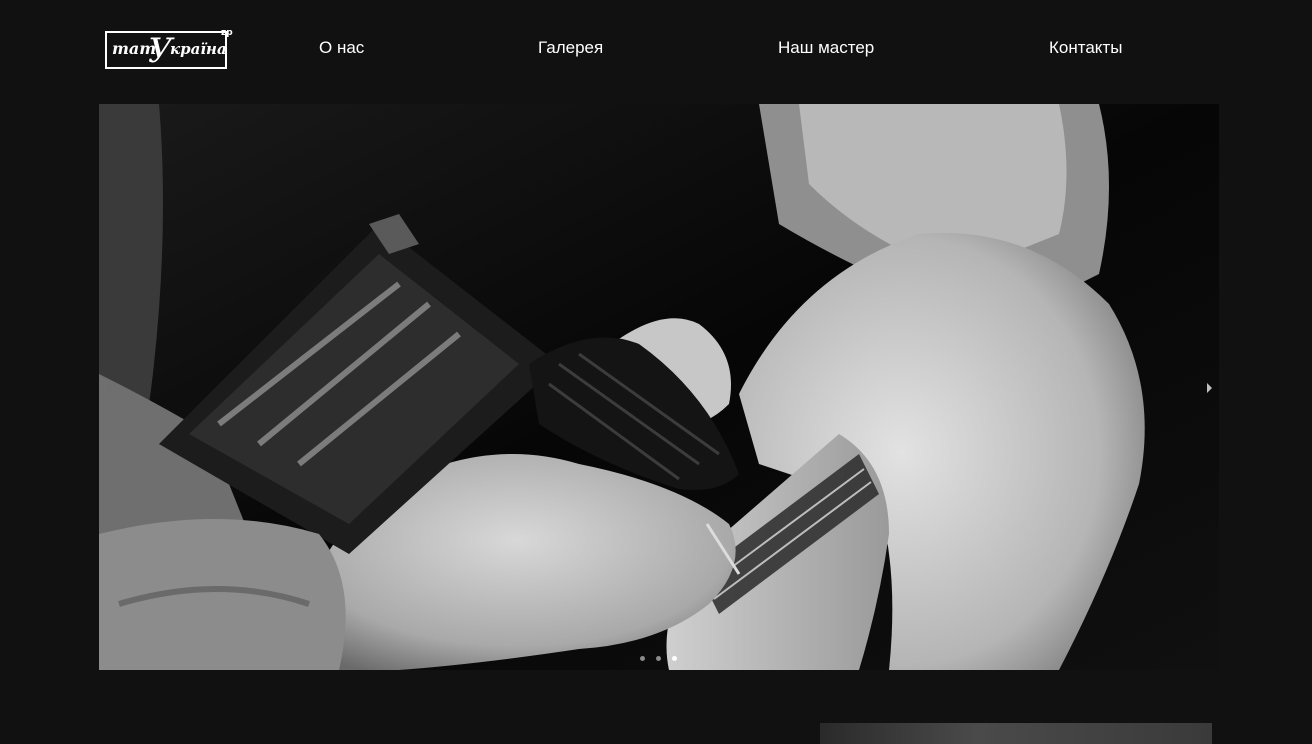 The height and width of the screenshot is (744, 1312). I want to click on nav-master: Наш мастер, so click(826, 48).